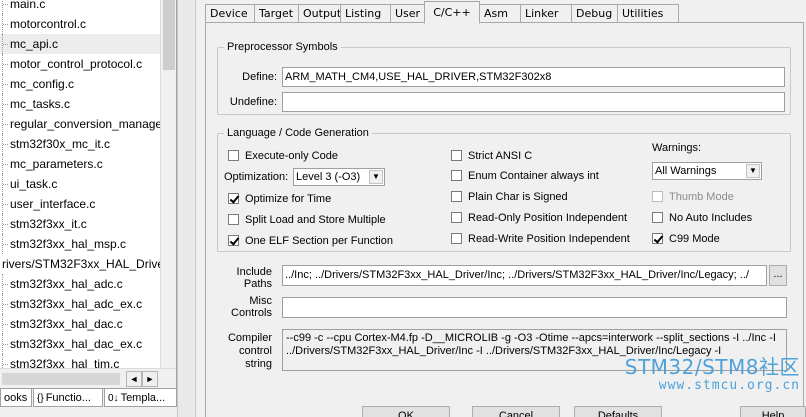 This screenshot has height=417, width=806. I want to click on chevron-down-icon: ▼, so click(376, 177).